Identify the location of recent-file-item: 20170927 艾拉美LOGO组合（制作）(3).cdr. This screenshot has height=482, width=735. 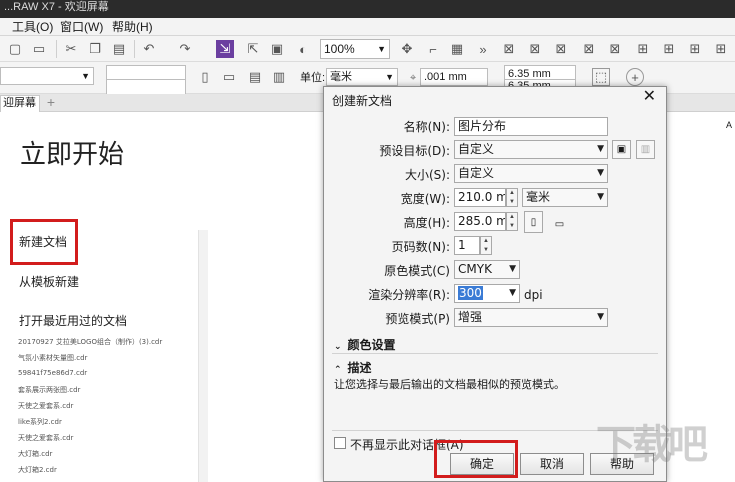
(90, 342).